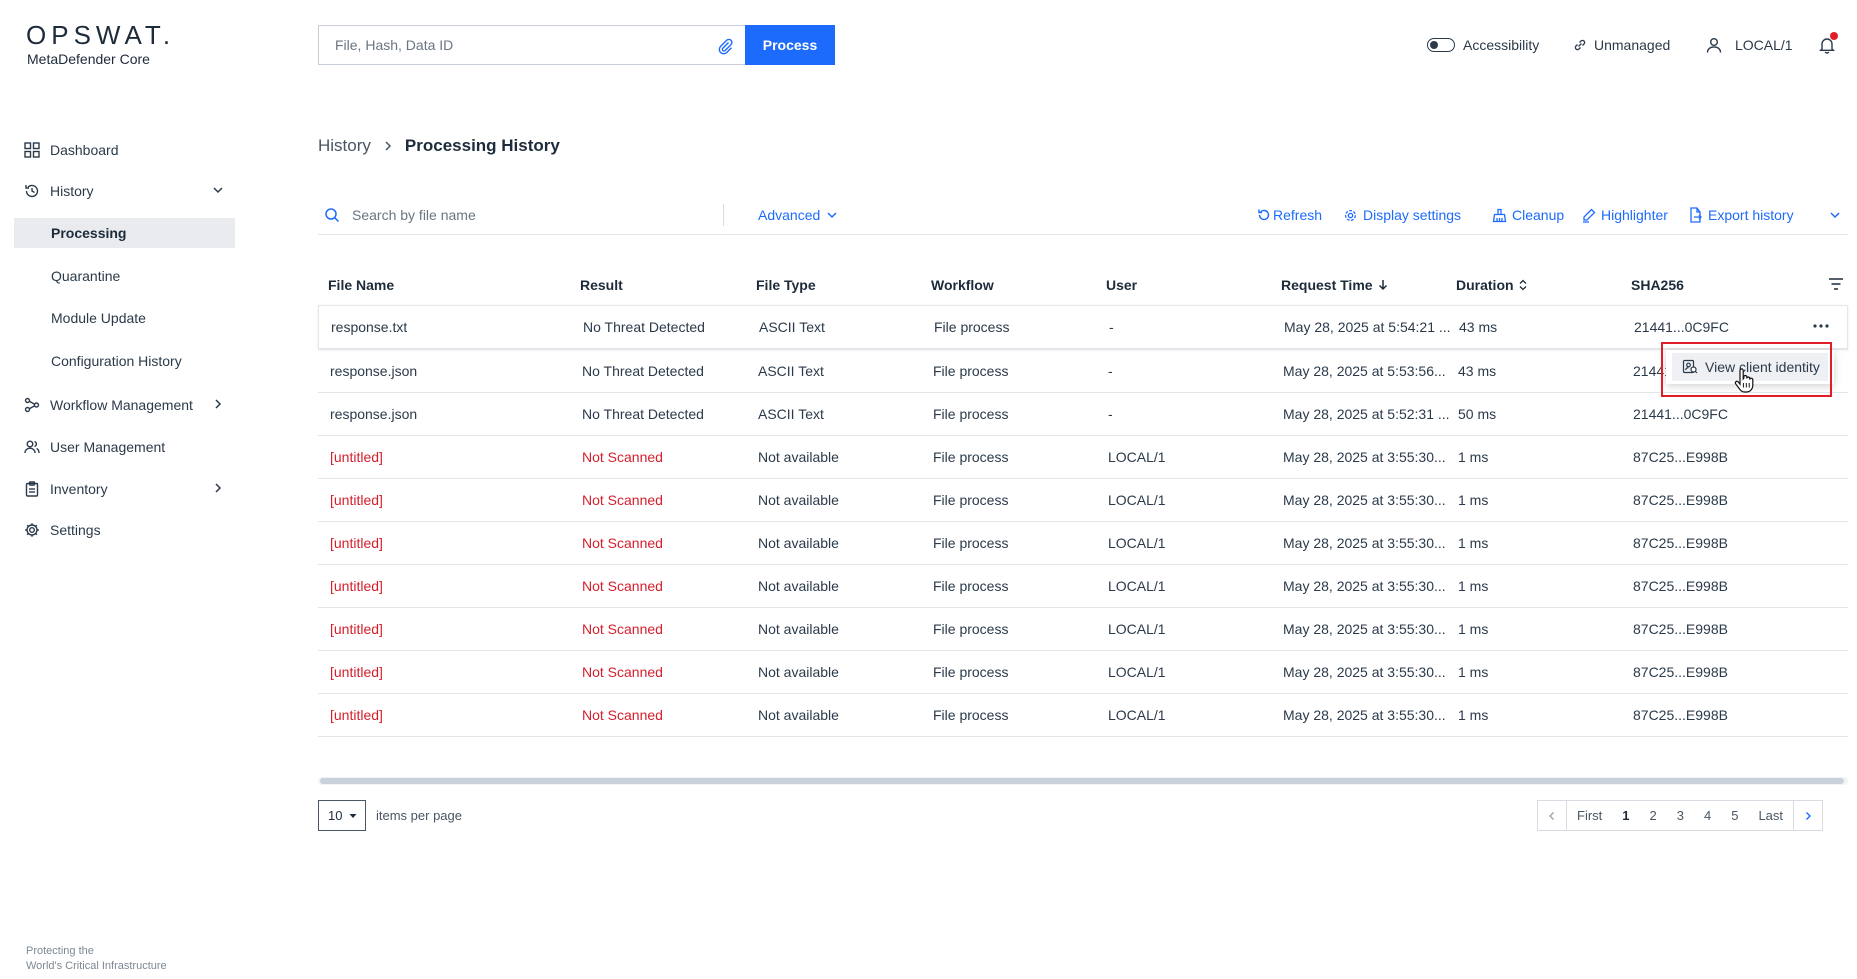  I want to click on cell-file-type: ASCII Text, so click(791, 414).